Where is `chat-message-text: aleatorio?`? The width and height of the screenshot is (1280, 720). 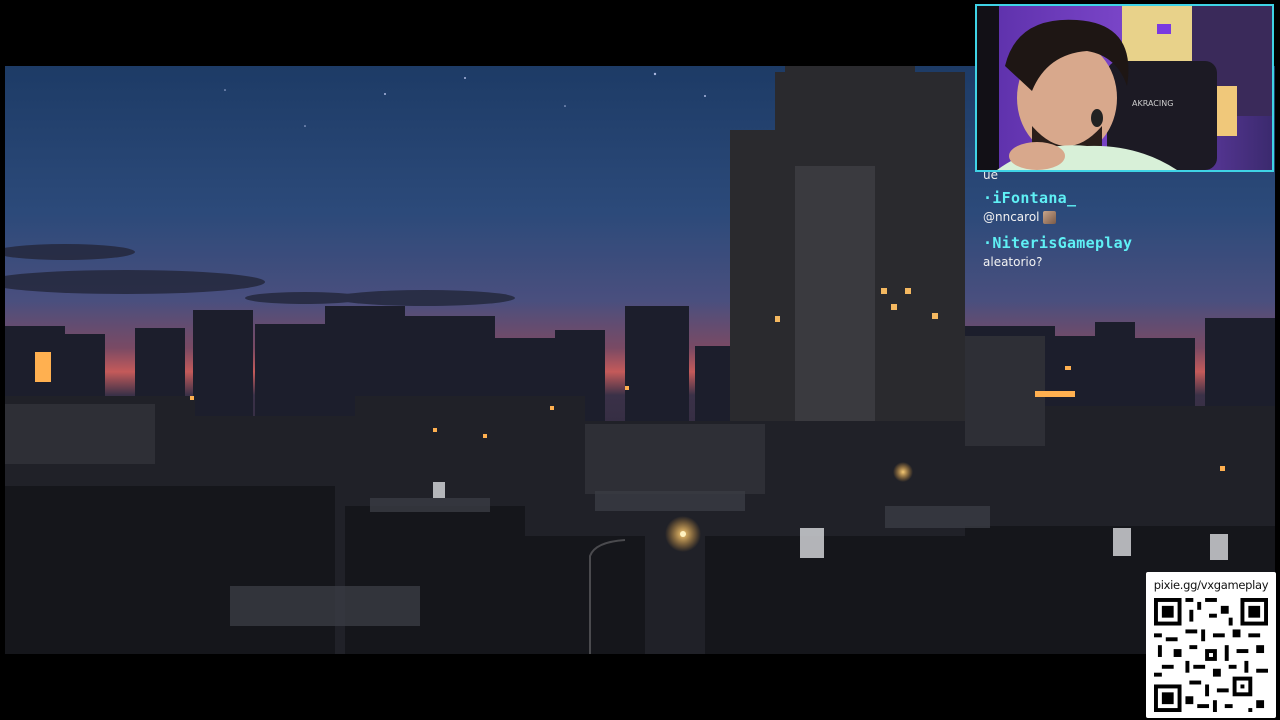
chat-message-text: aleatorio? is located at coordinates (1013, 262).